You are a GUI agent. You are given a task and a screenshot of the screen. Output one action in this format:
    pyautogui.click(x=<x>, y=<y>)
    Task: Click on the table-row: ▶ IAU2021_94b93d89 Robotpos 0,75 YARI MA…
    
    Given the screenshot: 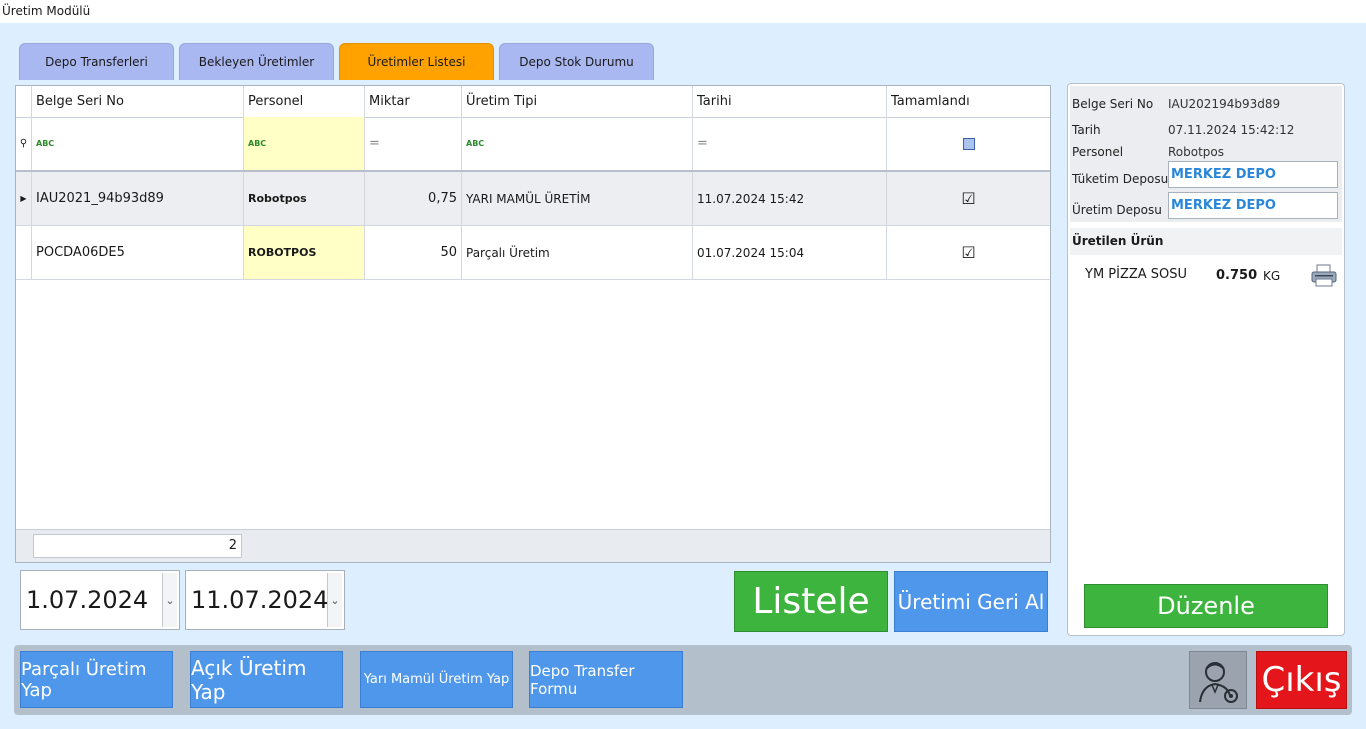 What is the action you would take?
    pyautogui.click(x=533, y=199)
    